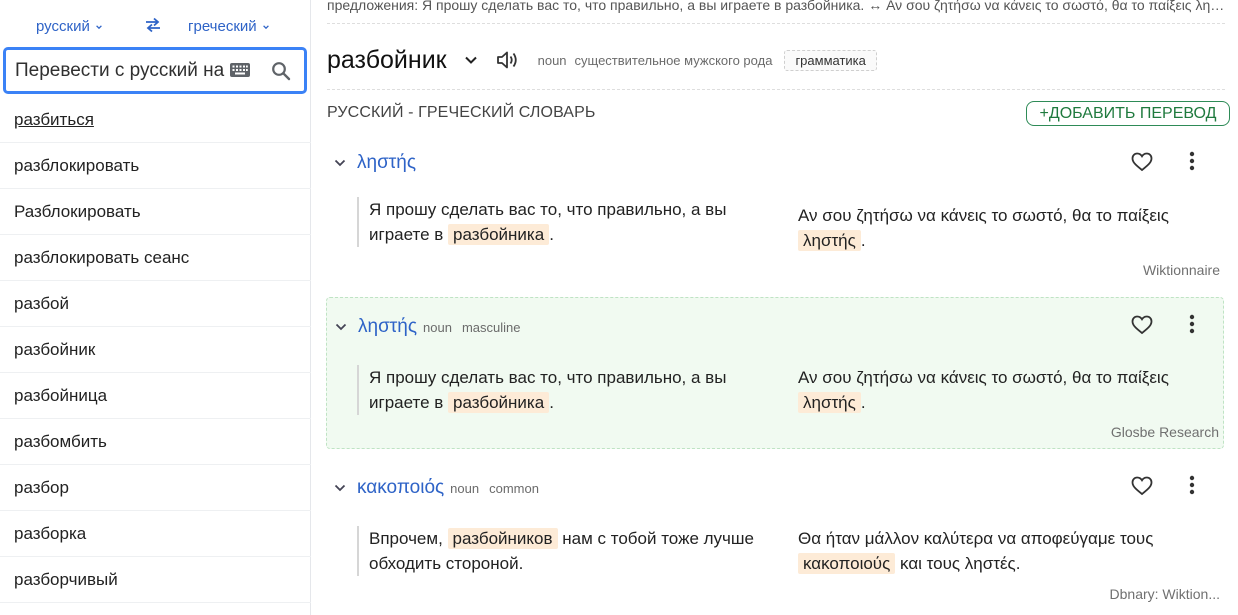 The height and width of the screenshot is (615, 1238). Describe the element at coordinates (63, 26) in the screenshot. I see `source-language-label: русский` at that location.